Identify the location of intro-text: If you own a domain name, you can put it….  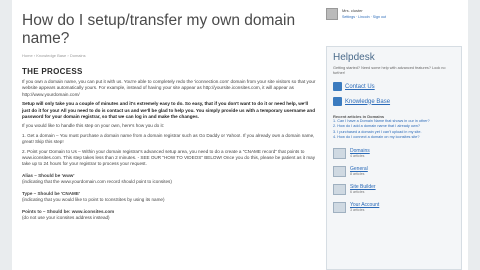
(169, 88).